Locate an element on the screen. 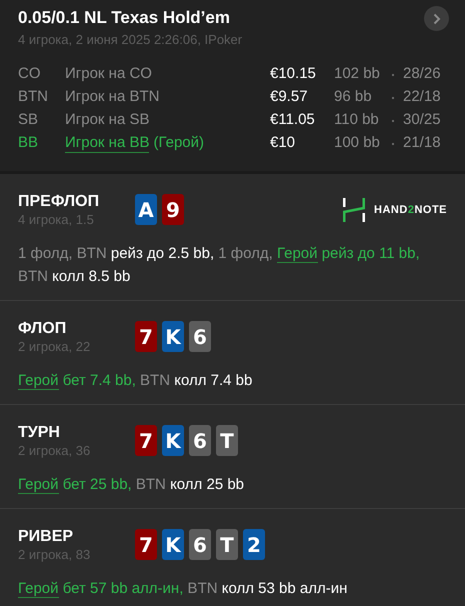  stack-bb: 110 bb is located at coordinates (357, 120).